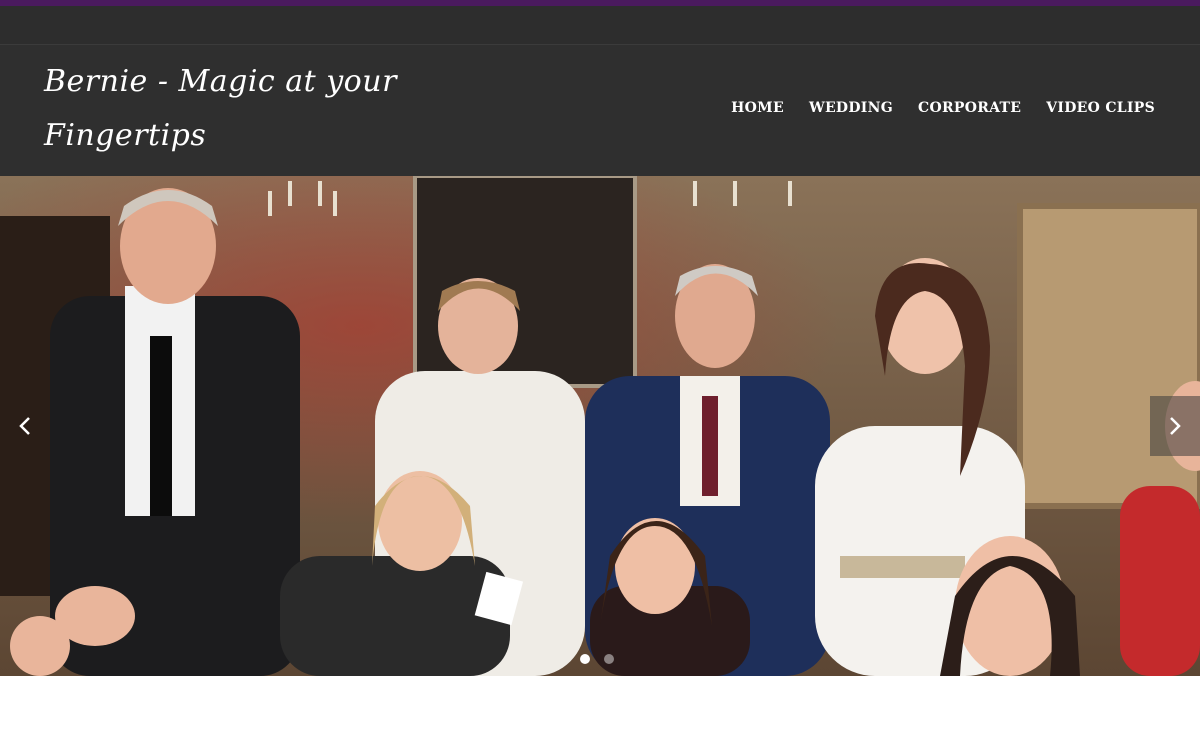  Describe the element at coordinates (851, 108) in the screenshot. I see `nav-wedding: WEDDING` at that location.